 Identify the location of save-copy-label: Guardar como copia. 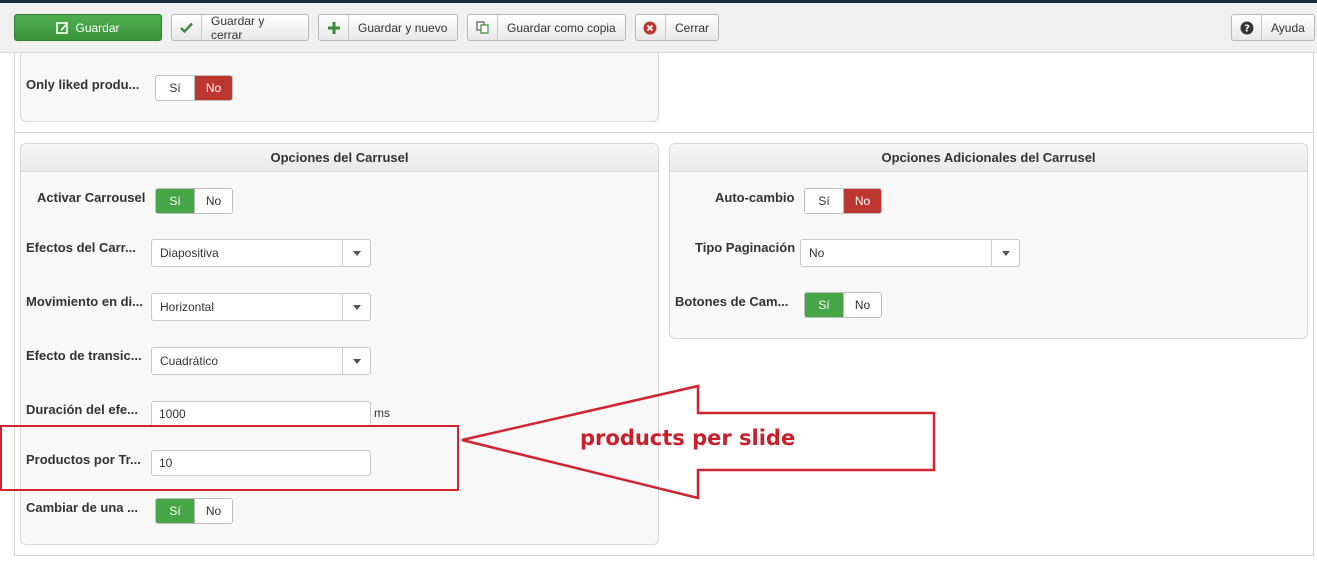
(561, 27).